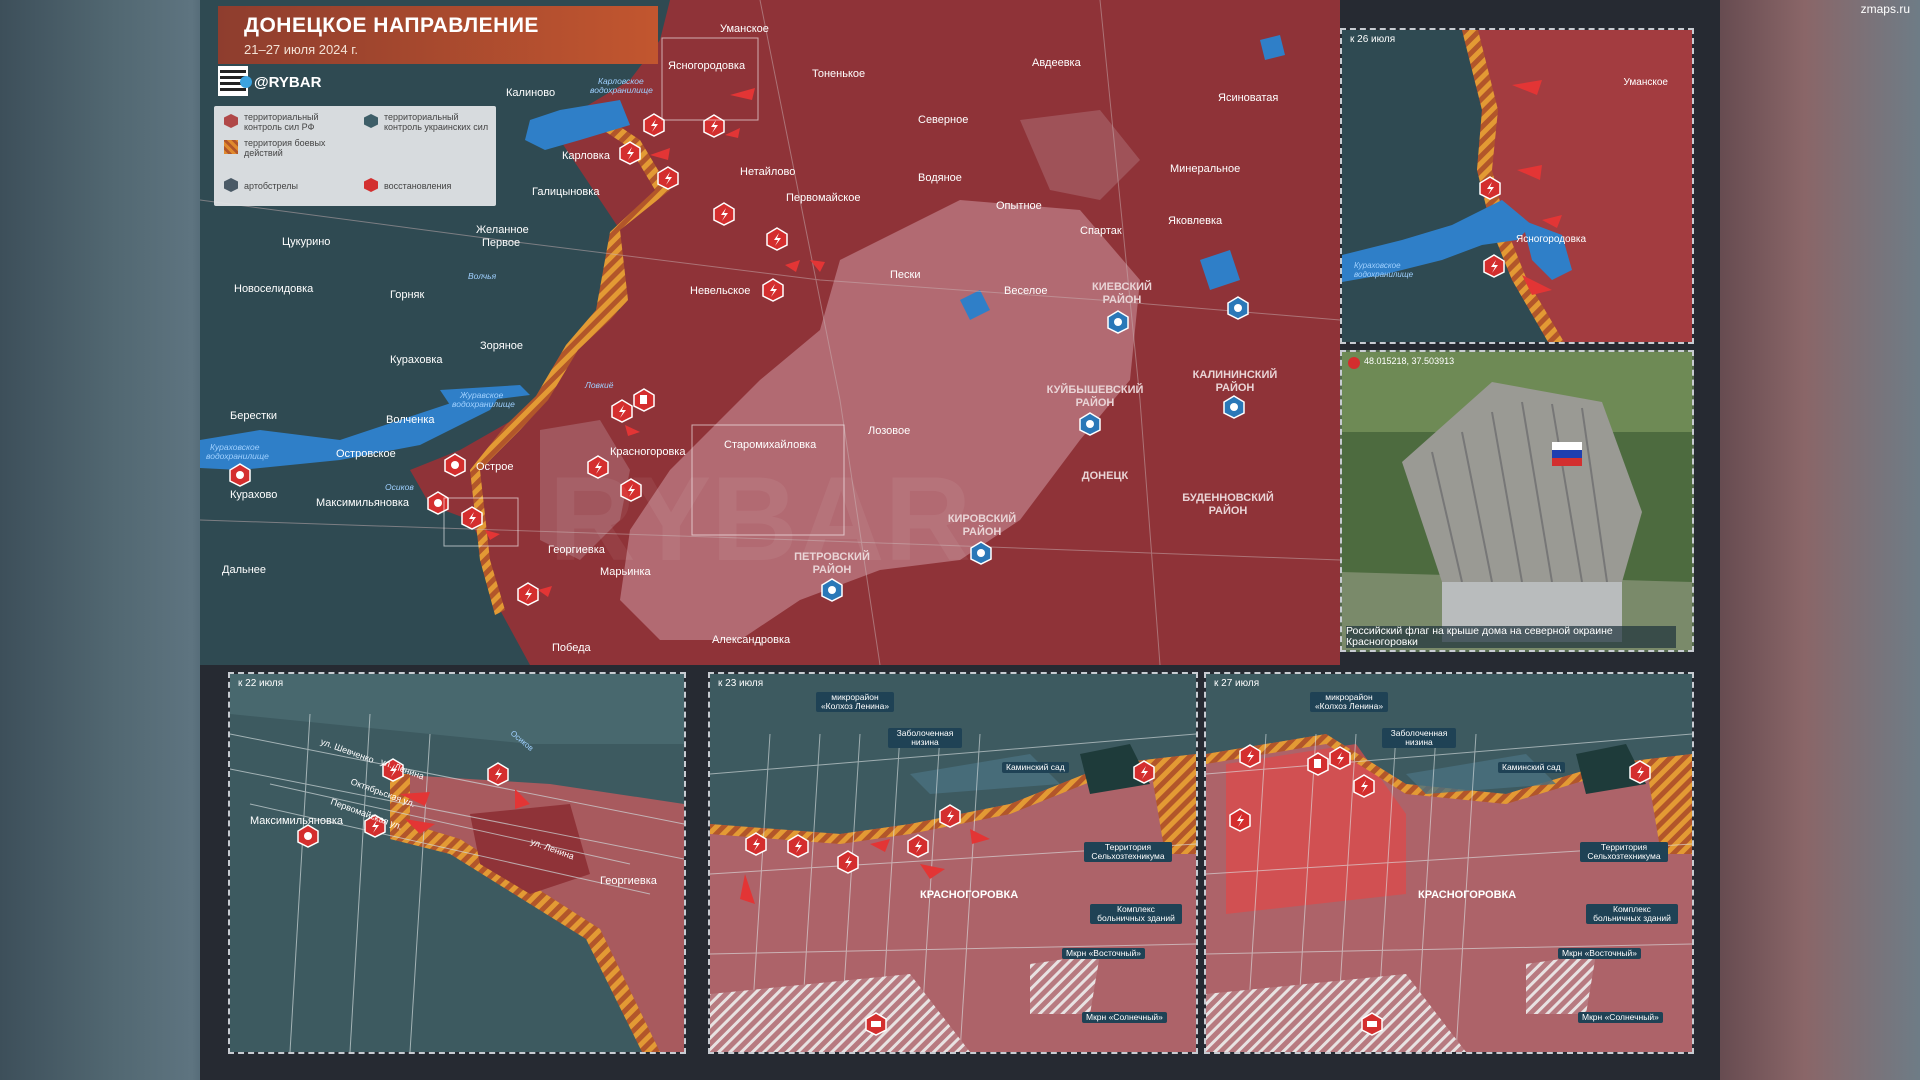 The image size is (1920, 1080). I want to click on site-watermark: zmaps.ru, so click(1885, 9).